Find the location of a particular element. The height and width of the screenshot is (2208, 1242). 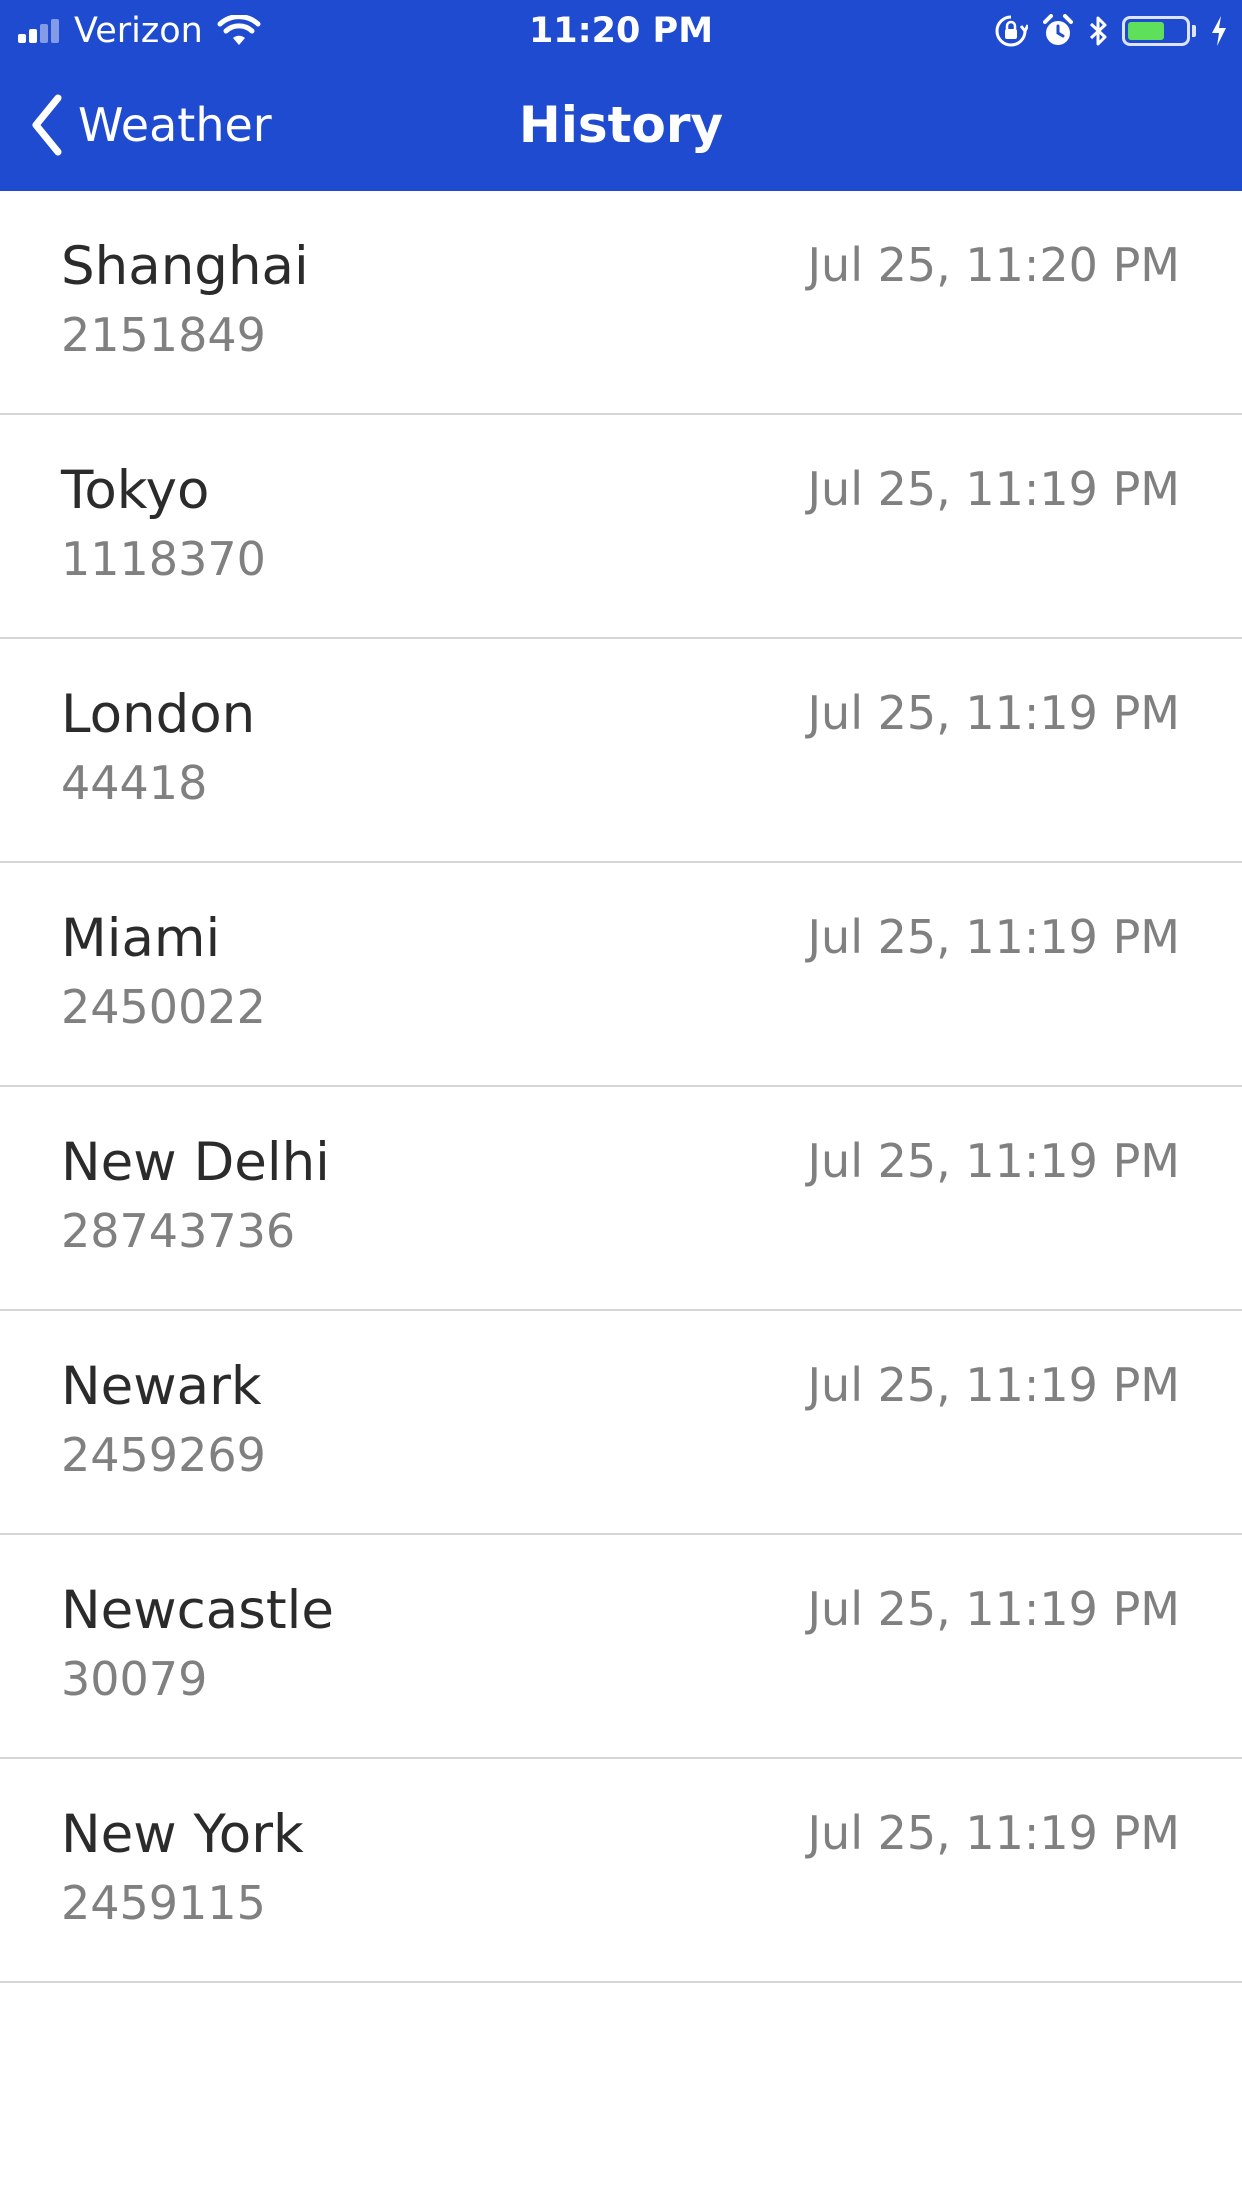

city-woeid: 30079 is located at coordinates (134, 1679).